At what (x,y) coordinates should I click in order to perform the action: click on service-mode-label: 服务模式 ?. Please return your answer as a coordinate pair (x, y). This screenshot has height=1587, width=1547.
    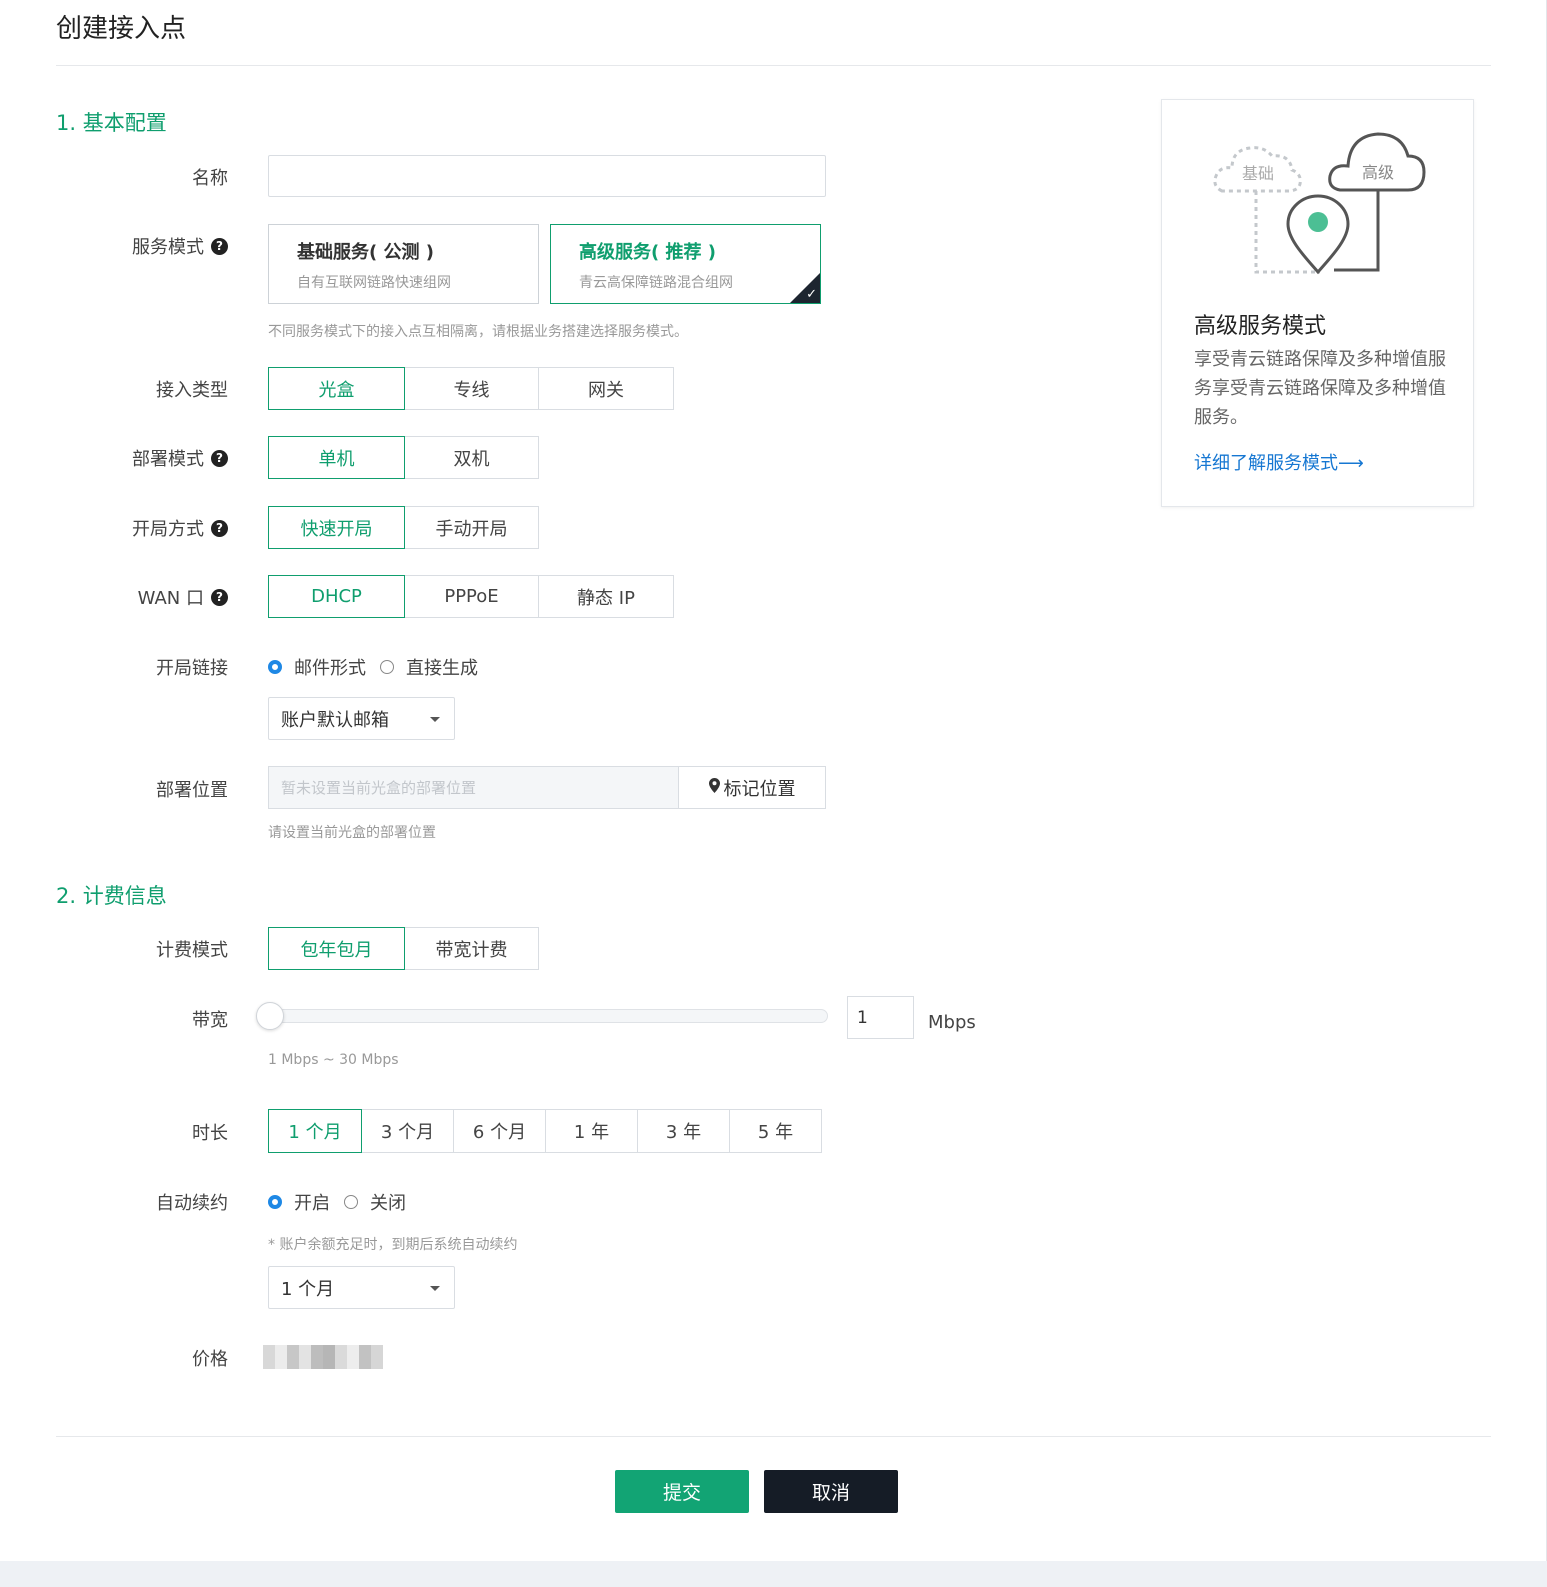
    Looking at the image, I should click on (180, 246).